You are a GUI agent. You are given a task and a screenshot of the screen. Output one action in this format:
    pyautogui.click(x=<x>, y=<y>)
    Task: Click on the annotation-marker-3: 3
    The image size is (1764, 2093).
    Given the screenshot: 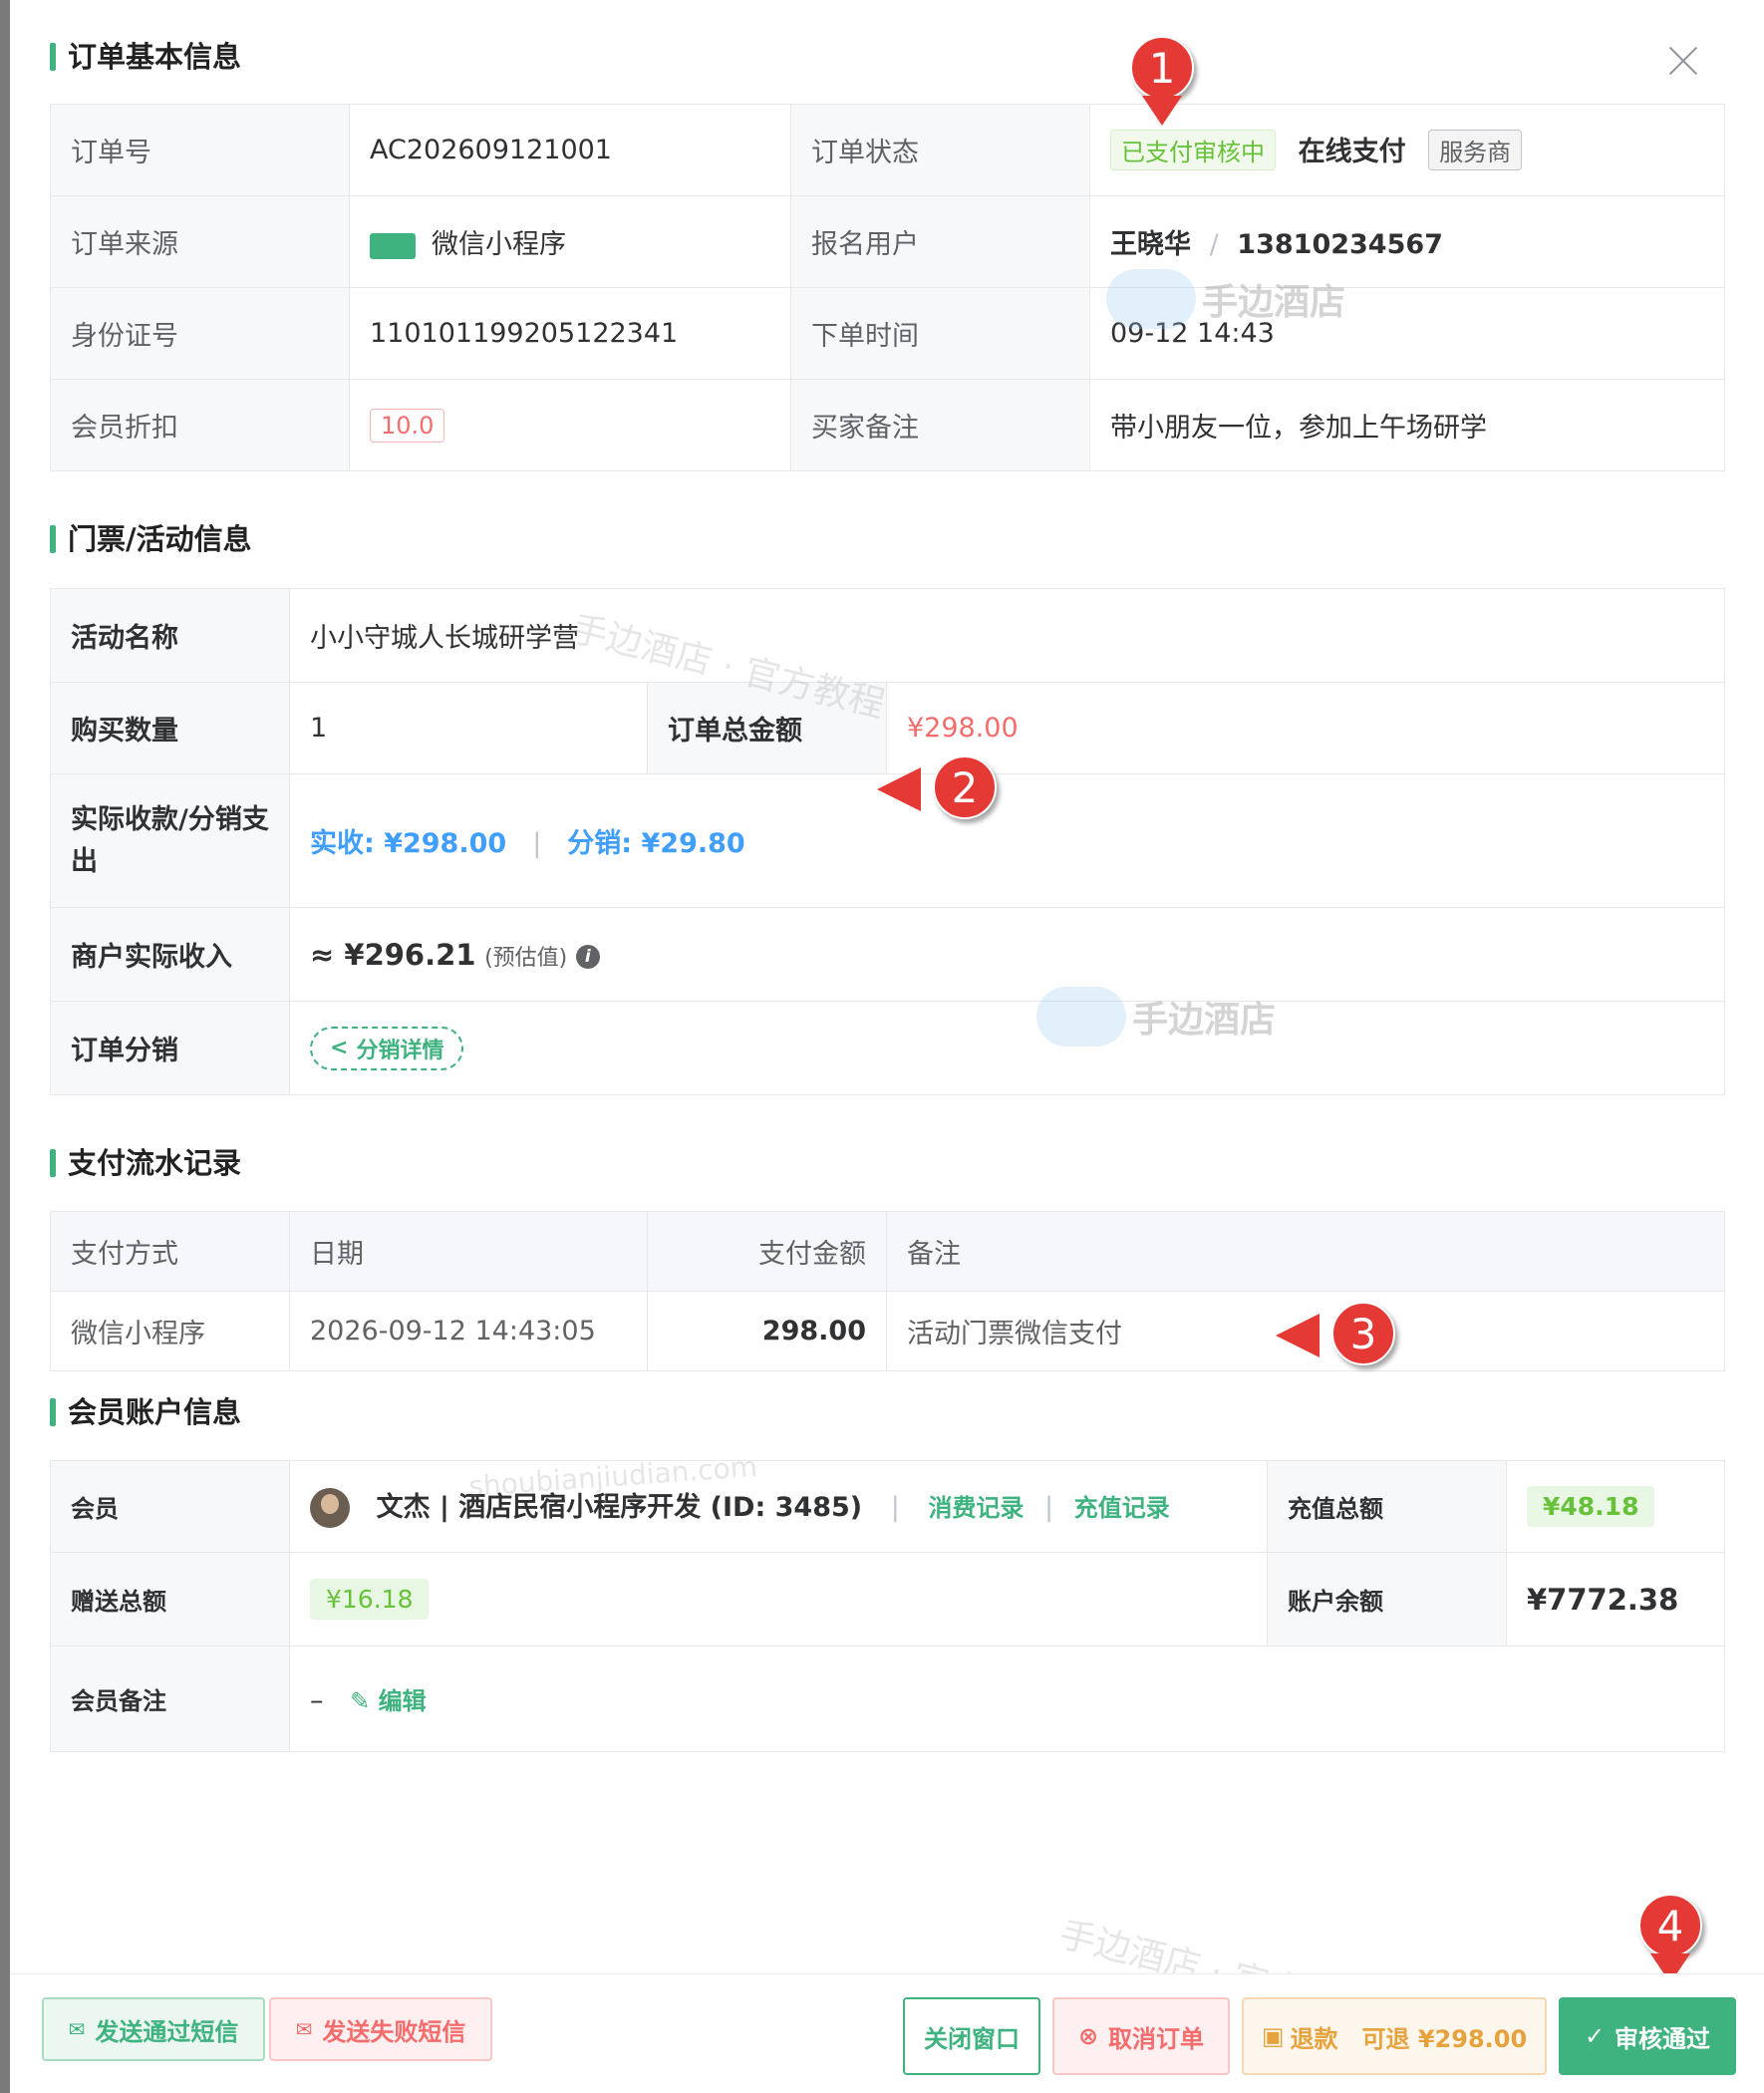 What is the action you would take?
    pyautogui.click(x=1363, y=1334)
    